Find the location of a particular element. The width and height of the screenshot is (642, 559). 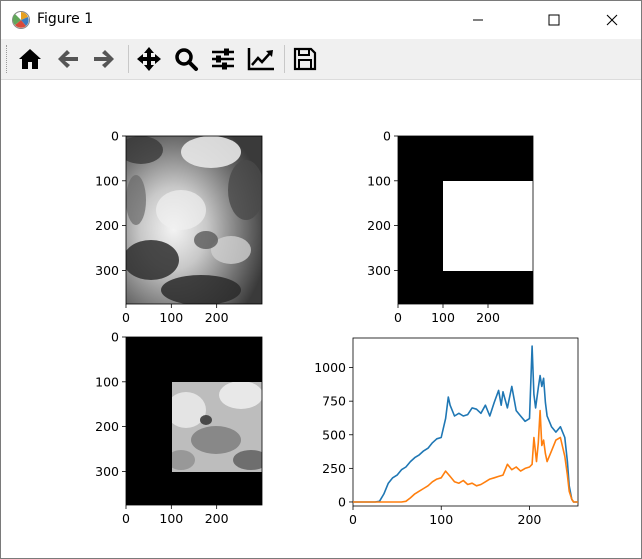

save-button is located at coordinates (305, 59).